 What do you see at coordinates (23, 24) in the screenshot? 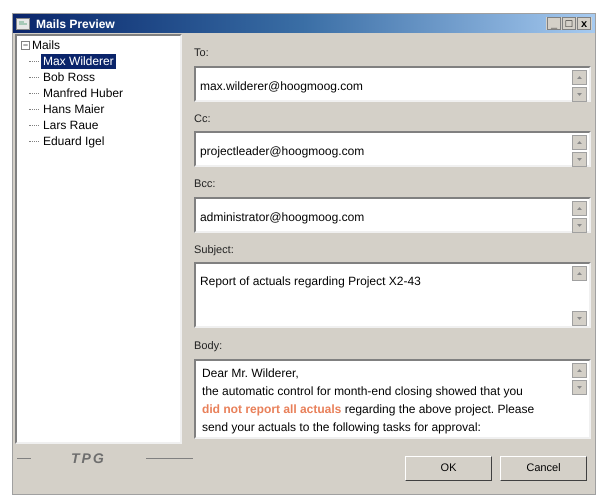
I see `app-icon` at bounding box center [23, 24].